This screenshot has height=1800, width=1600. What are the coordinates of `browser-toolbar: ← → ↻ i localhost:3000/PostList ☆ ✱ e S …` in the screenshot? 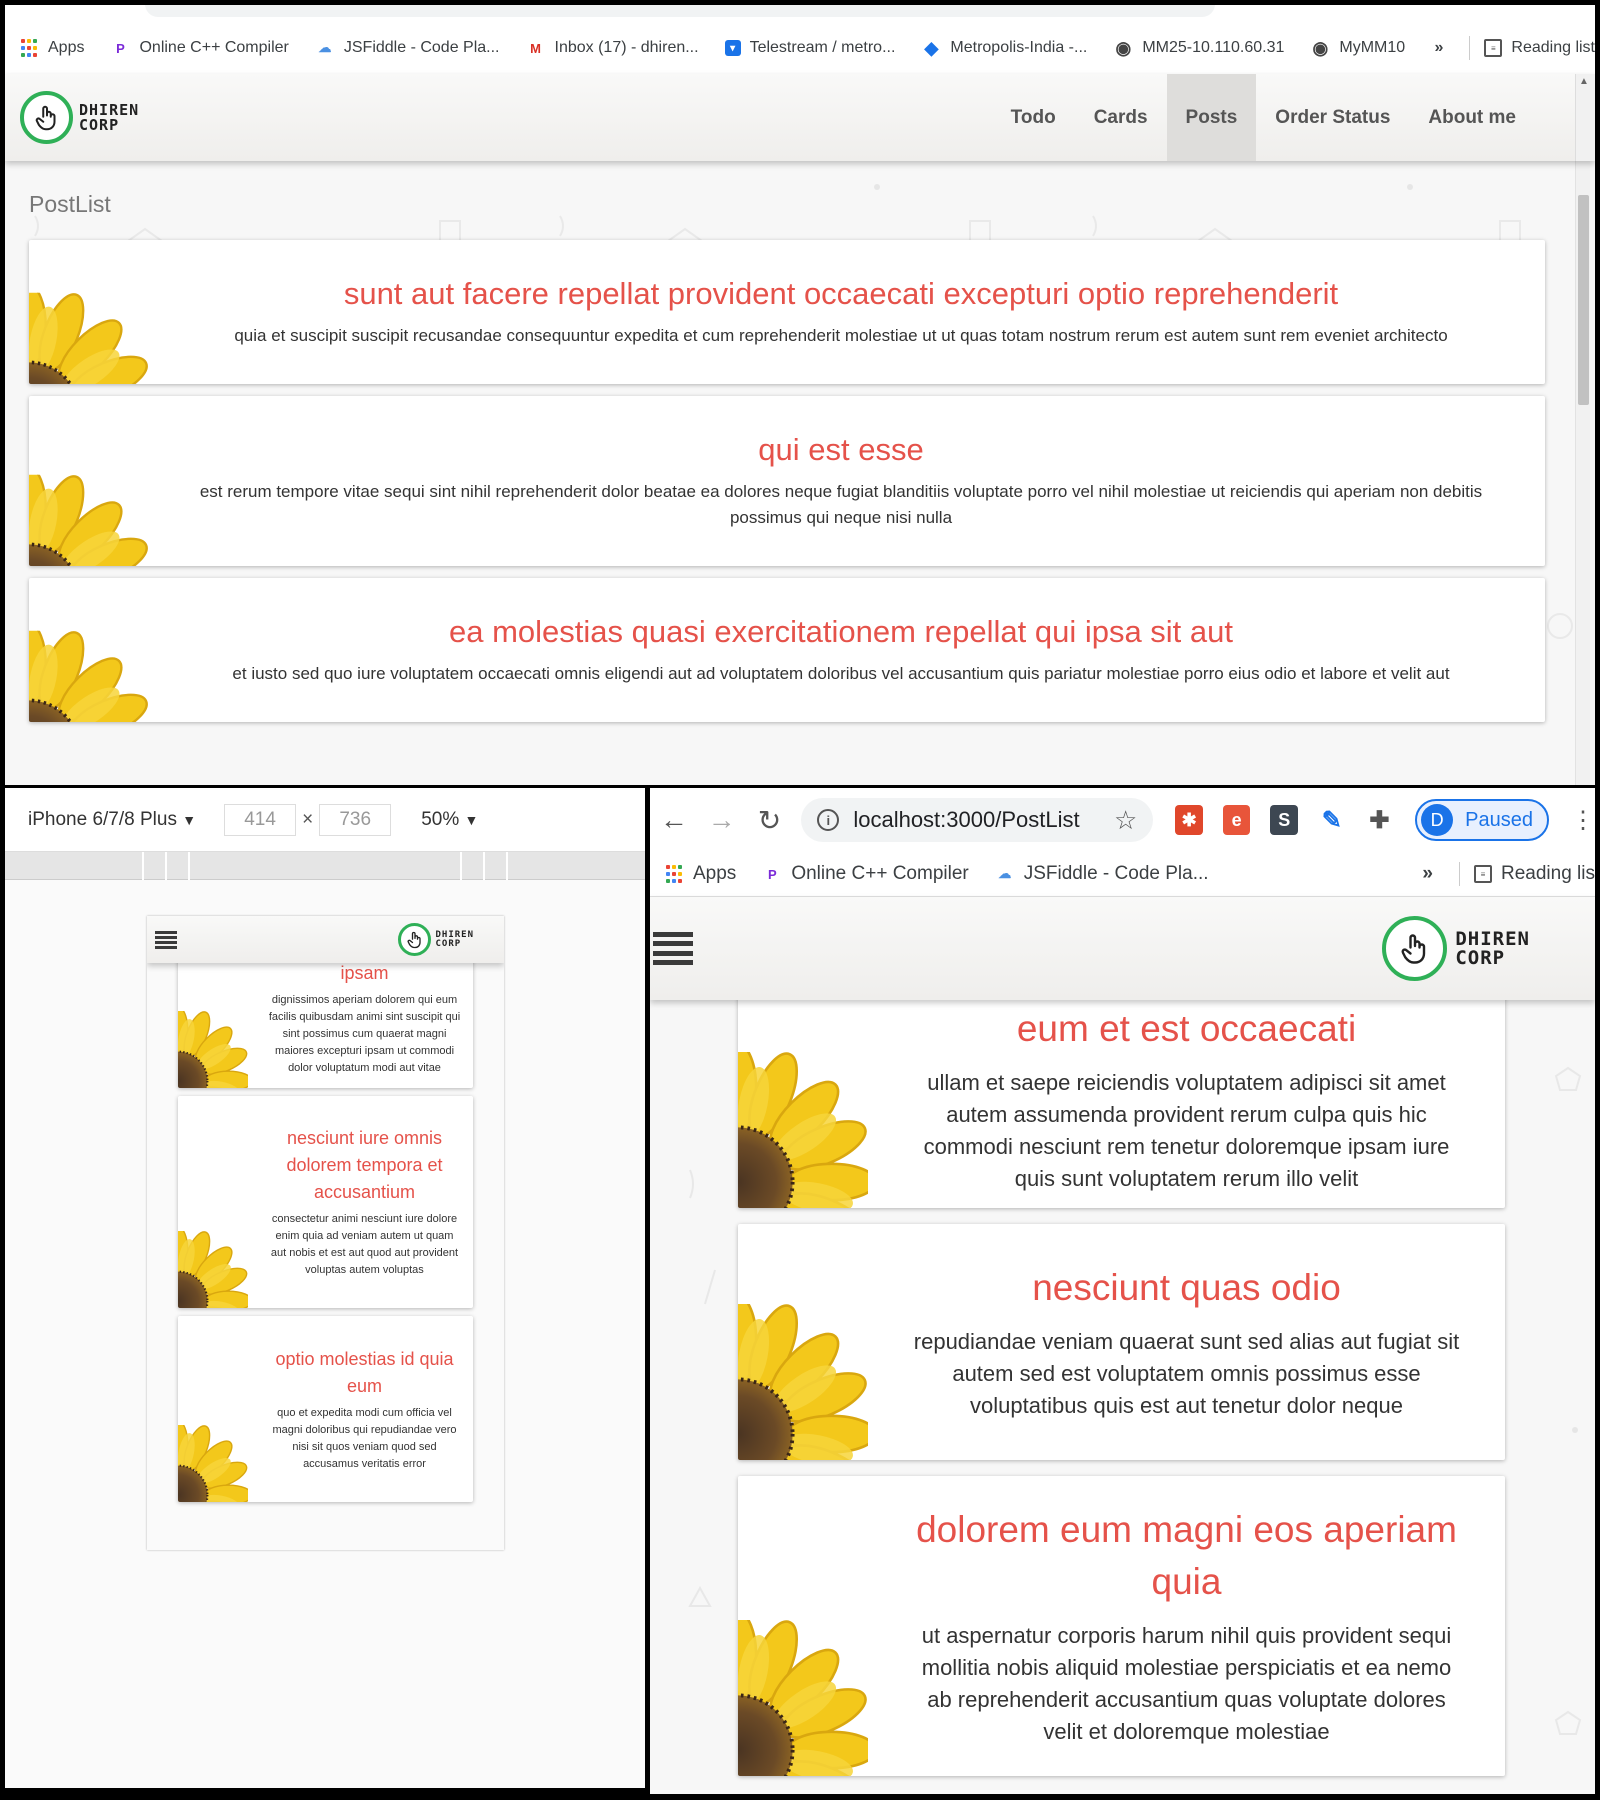 It's located at (1122, 820).